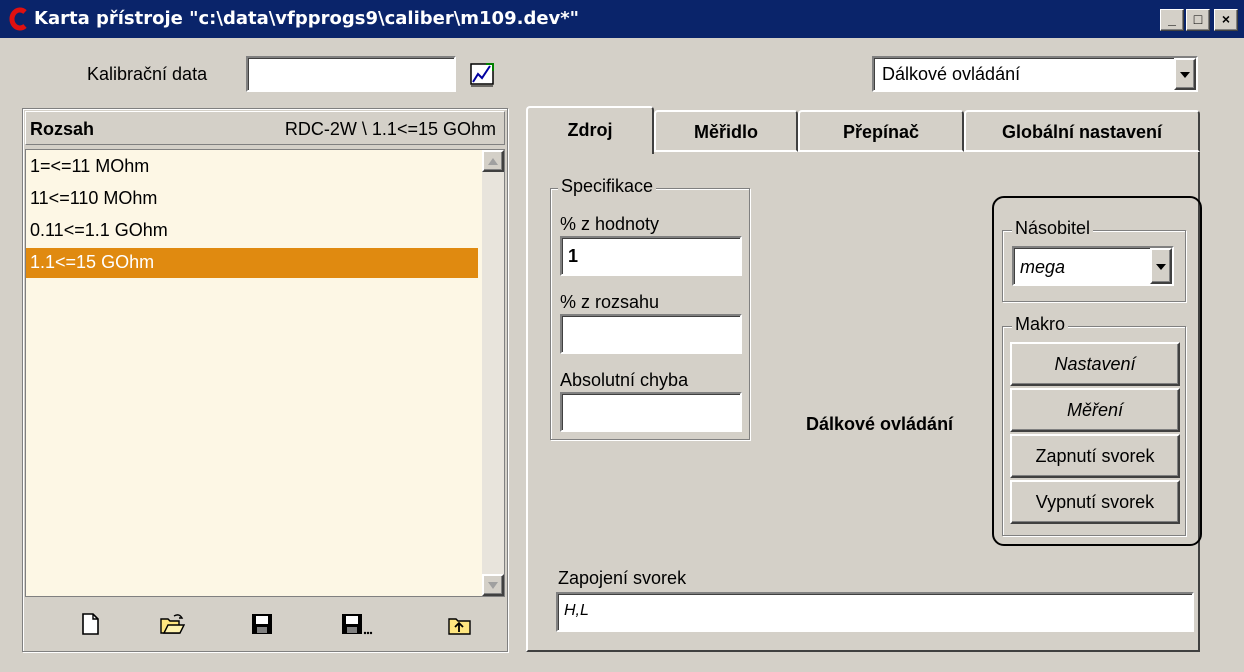 This screenshot has width=1244, height=672. Describe the element at coordinates (493, 161) in the screenshot. I see `scroll-up-button` at that location.